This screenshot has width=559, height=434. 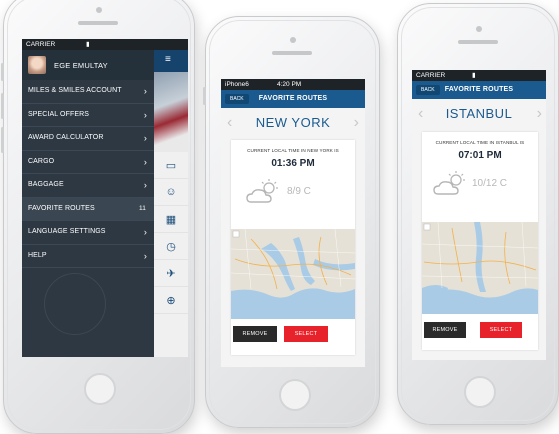 What do you see at coordinates (61, 208) in the screenshot?
I see `menu-item-label: FAVORITE ROUTES` at bounding box center [61, 208].